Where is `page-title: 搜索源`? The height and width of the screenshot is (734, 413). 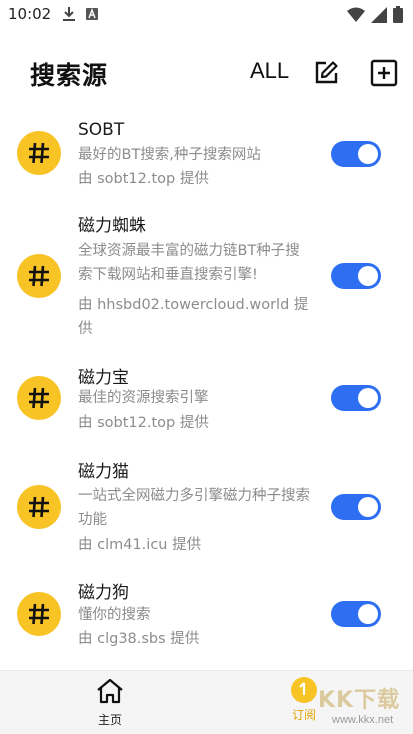
page-title: 搜索源 is located at coordinates (69, 75).